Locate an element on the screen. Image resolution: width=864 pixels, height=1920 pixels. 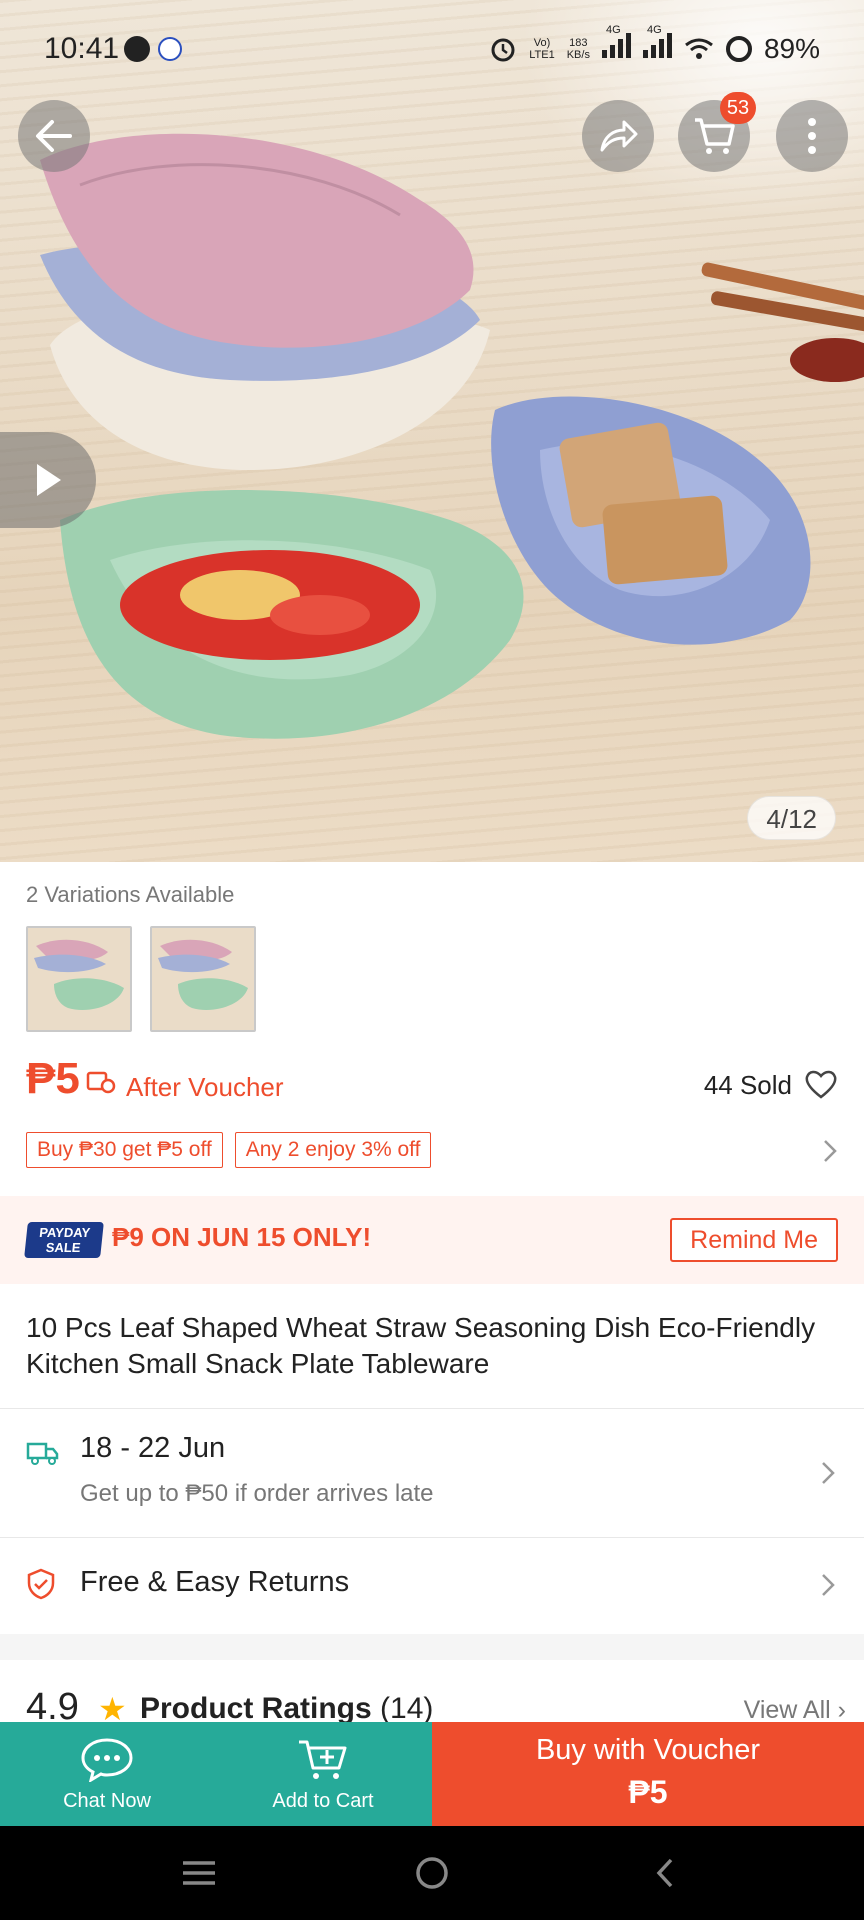
back-button is located at coordinates (54, 136).